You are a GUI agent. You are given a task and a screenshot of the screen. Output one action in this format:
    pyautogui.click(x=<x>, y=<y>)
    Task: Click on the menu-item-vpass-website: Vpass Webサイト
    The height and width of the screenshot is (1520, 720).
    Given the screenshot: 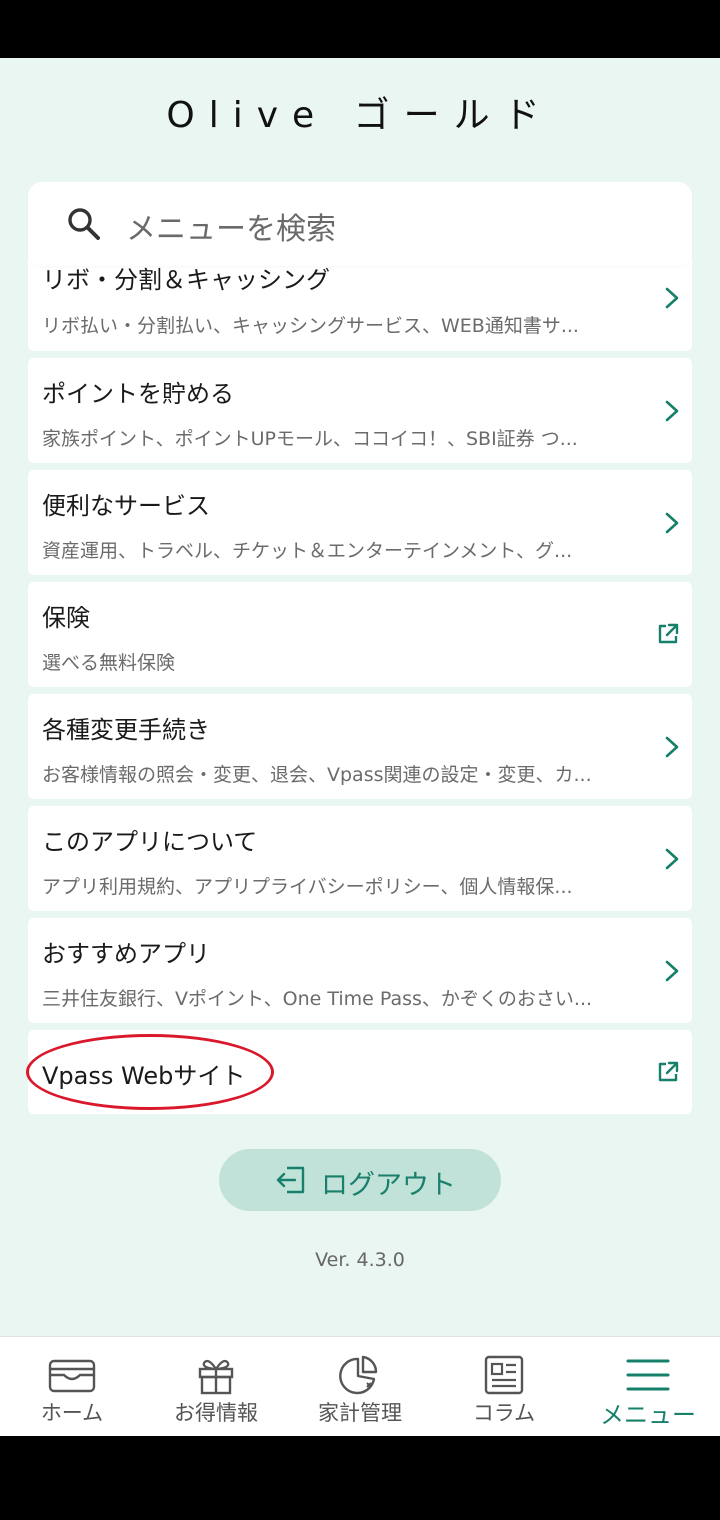 What is the action you would take?
    pyautogui.click(x=360, y=1072)
    